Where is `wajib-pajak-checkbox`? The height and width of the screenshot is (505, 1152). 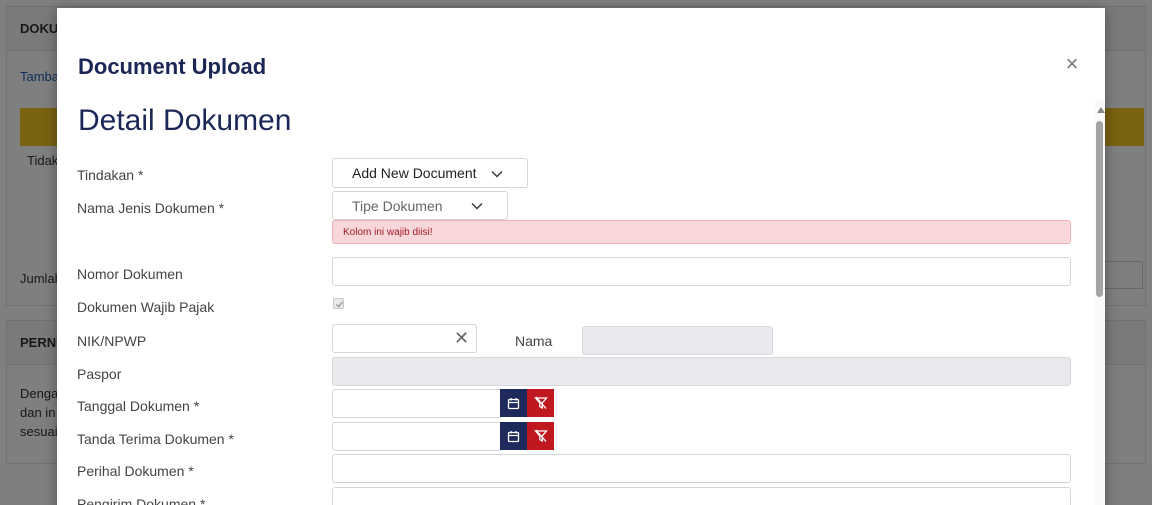 wajib-pajak-checkbox is located at coordinates (338, 303).